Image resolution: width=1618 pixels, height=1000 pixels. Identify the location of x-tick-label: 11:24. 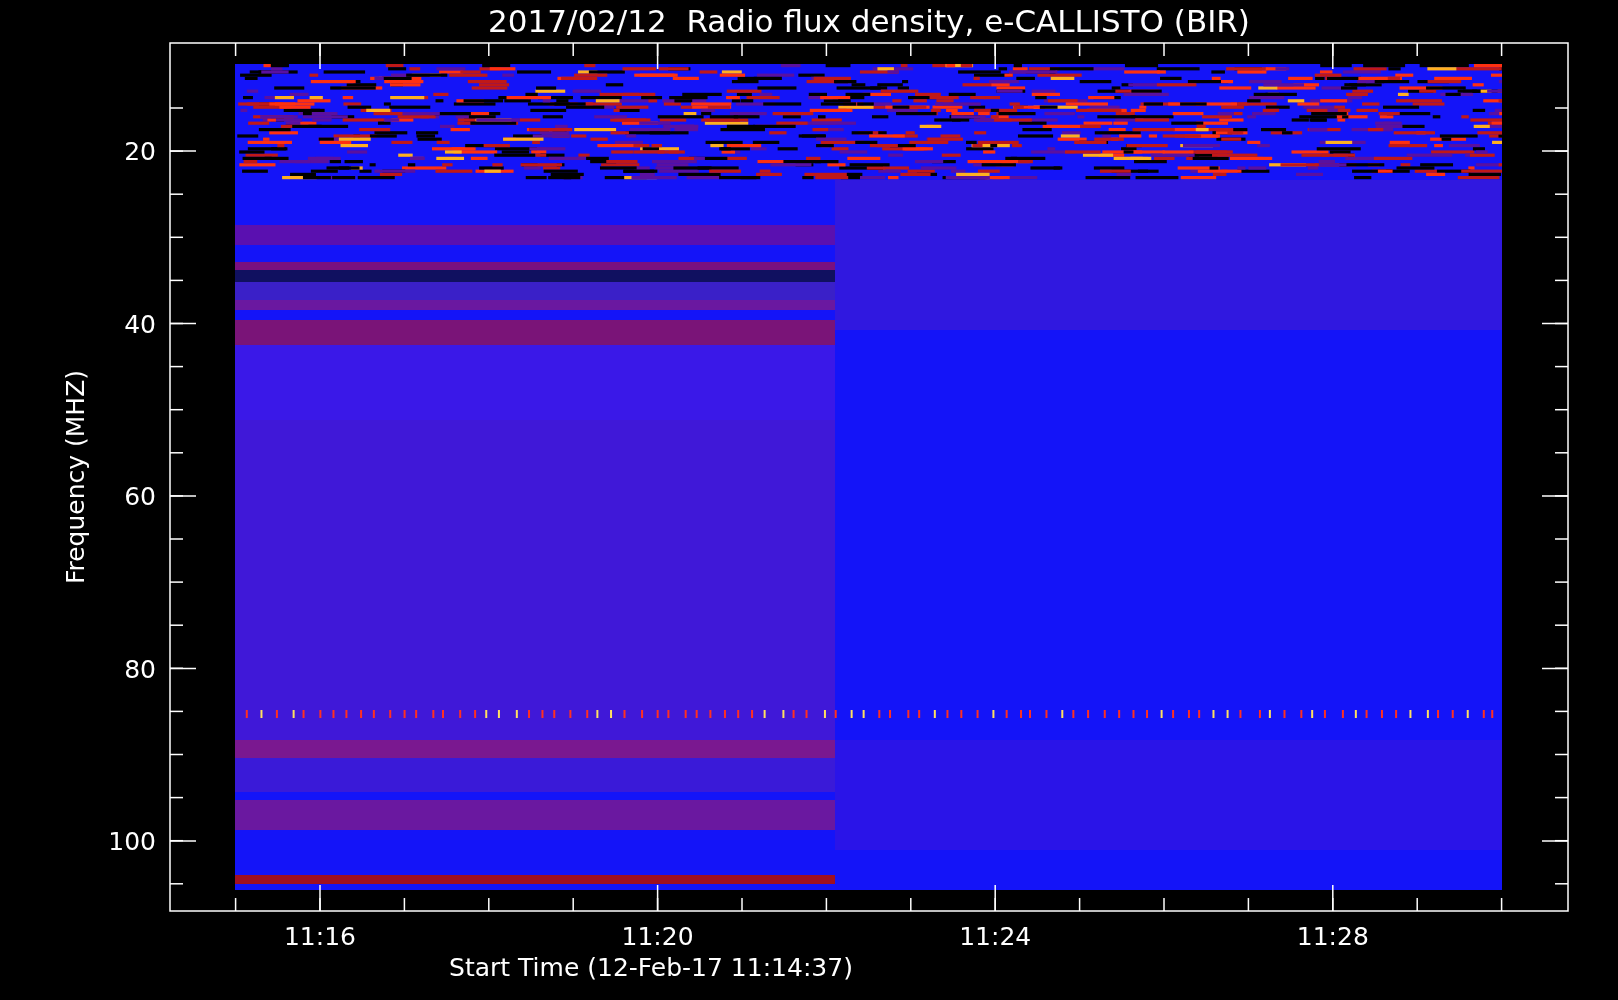
(995, 936).